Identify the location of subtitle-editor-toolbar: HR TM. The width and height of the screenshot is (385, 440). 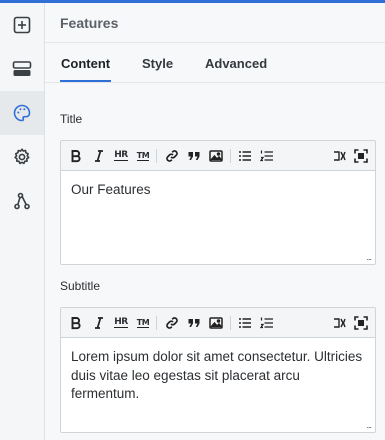
(218, 323).